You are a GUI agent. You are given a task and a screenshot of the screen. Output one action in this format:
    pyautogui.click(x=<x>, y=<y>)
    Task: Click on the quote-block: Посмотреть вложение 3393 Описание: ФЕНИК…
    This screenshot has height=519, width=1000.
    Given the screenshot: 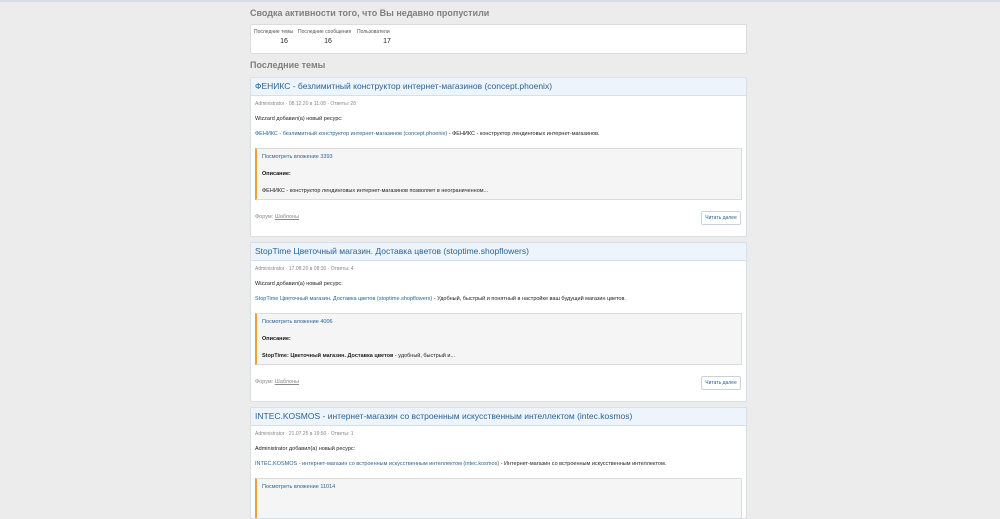 What is the action you would take?
    pyautogui.click(x=498, y=174)
    